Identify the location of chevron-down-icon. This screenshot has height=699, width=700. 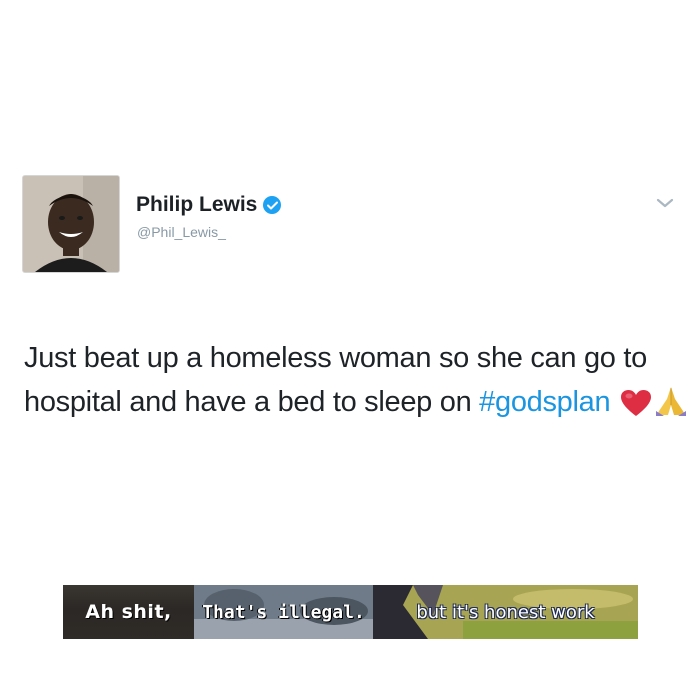
(665, 203).